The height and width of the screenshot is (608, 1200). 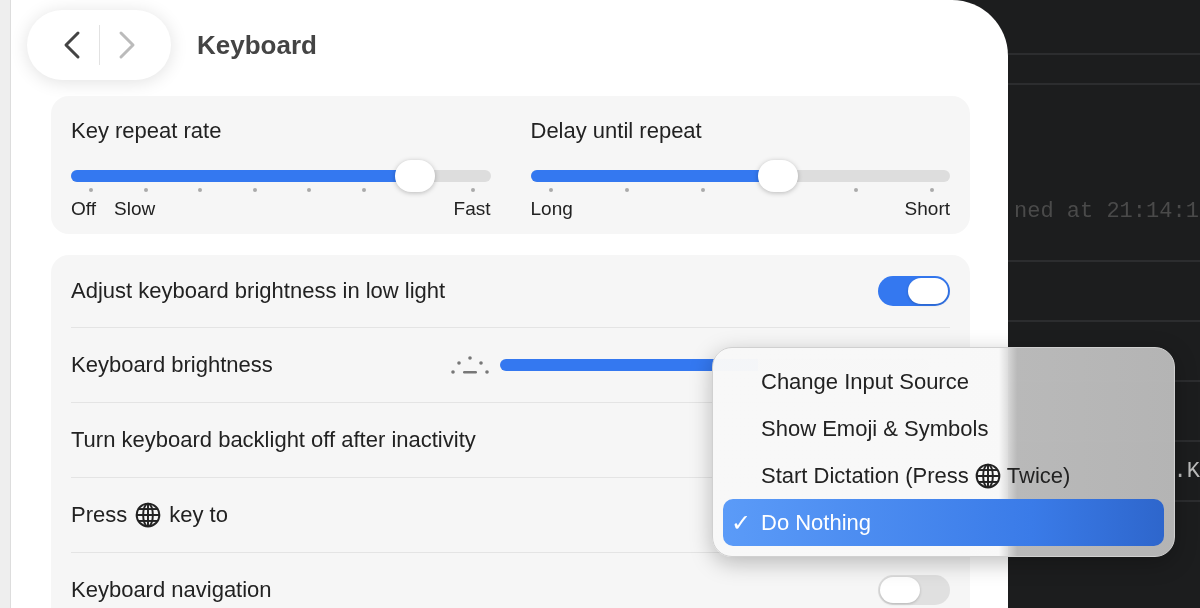 What do you see at coordinates (273, 440) in the screenshot?
I see `row-label: Turn keyboard backlight off after inactivity` at bounding box center [273, 440].